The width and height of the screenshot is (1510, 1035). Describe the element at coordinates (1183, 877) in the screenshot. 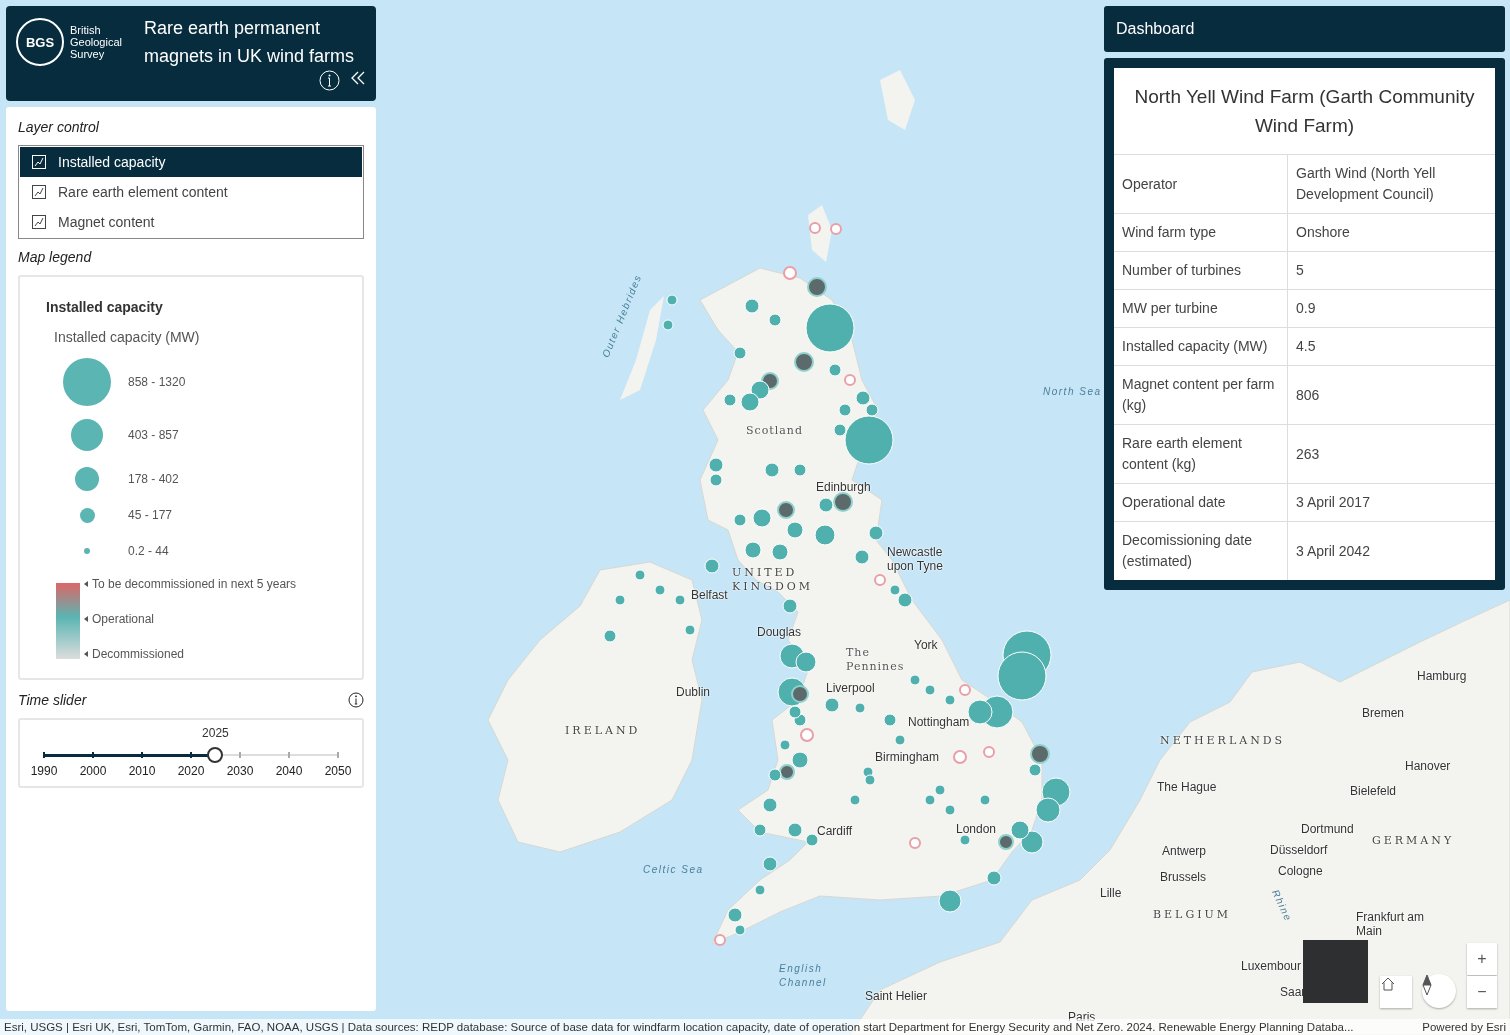

I see `map-label: Brussels` at that location.